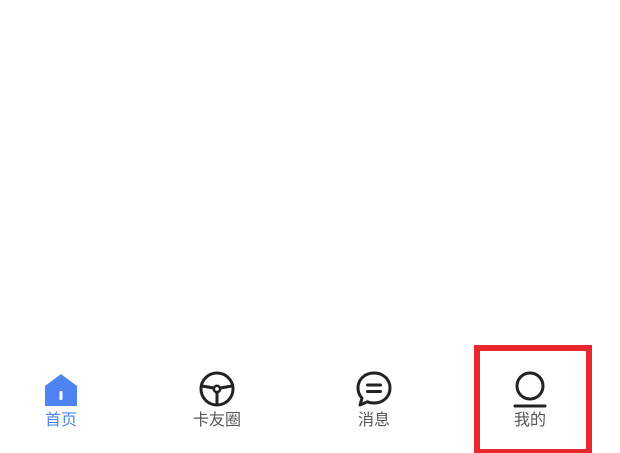 This screenshot has width=620, height=453. I want to click on tab-truck-circle-label: 卡友圈, so click(216, 419).